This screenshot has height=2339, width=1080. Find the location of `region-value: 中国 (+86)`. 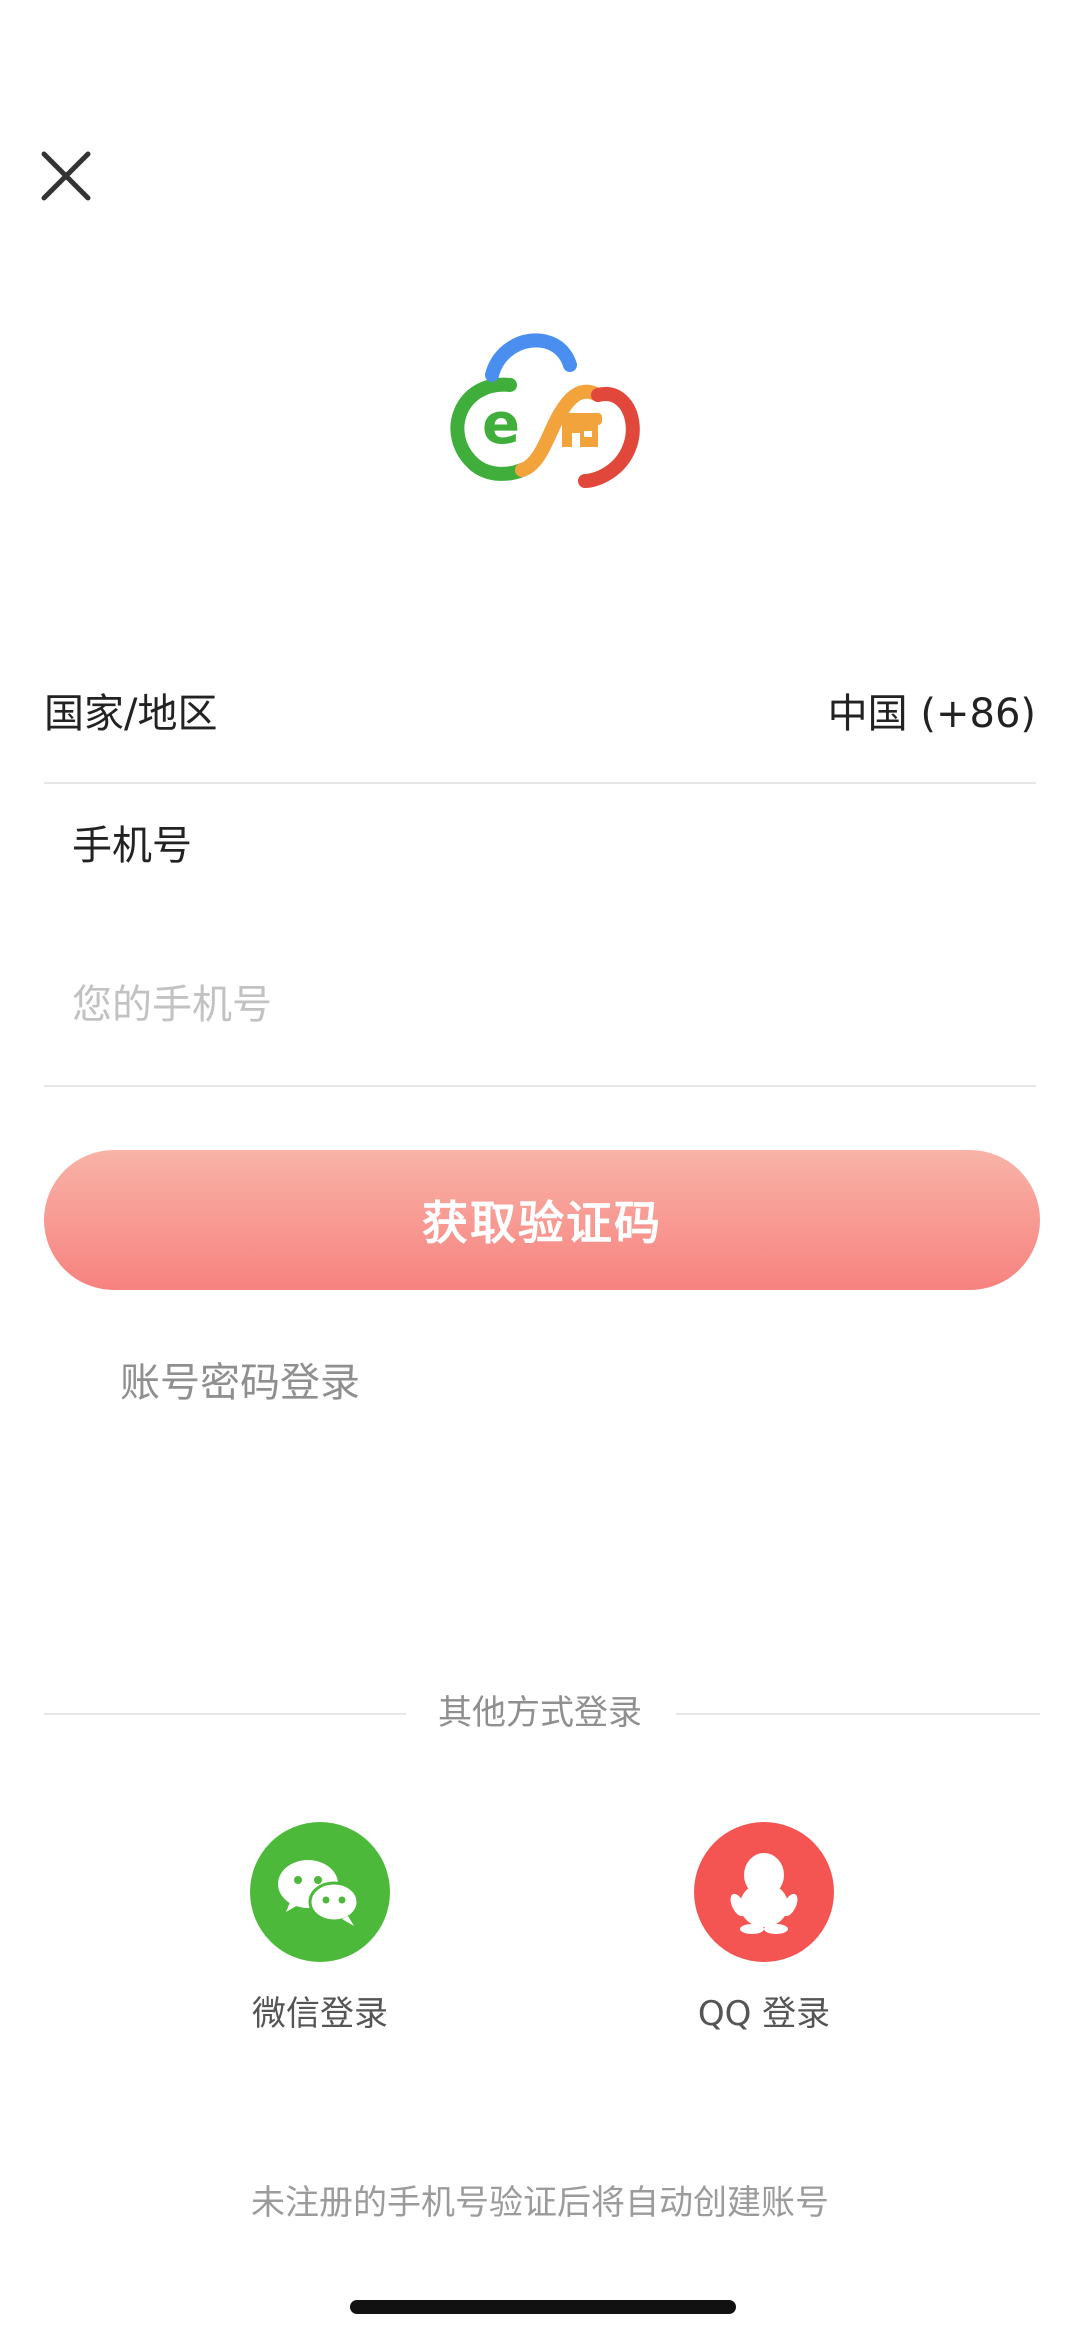

region-value: 中国 (+86) is located at coordinates (931, 714).